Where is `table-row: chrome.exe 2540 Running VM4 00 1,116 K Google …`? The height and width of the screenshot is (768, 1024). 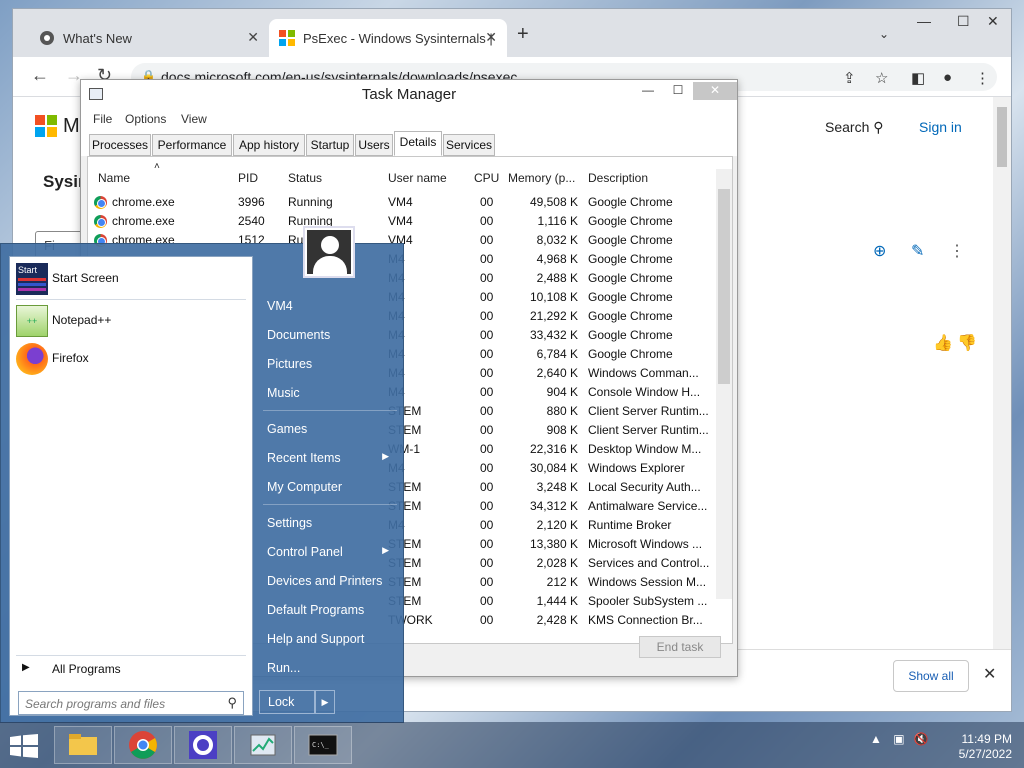
table-row: chrome.exe 2540 Running VM4 00 1,116 K Google … is located at coordinates (401, 221).